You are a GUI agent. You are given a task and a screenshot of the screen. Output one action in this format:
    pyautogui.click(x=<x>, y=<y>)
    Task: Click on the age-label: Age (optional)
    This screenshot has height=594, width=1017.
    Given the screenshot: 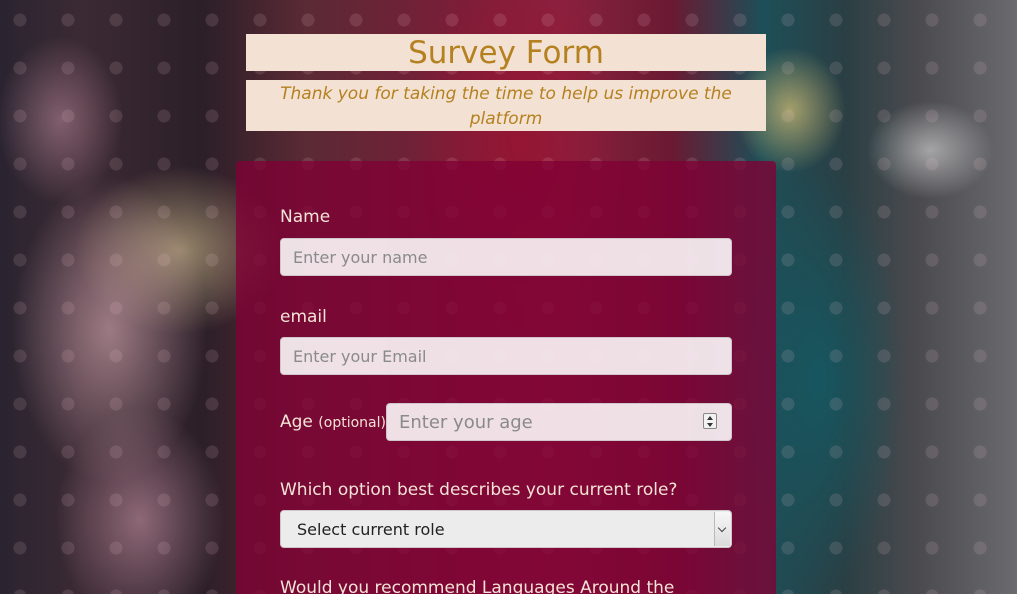 What is the action you would take?
    pyautogui.click(x=333, y=422)
    